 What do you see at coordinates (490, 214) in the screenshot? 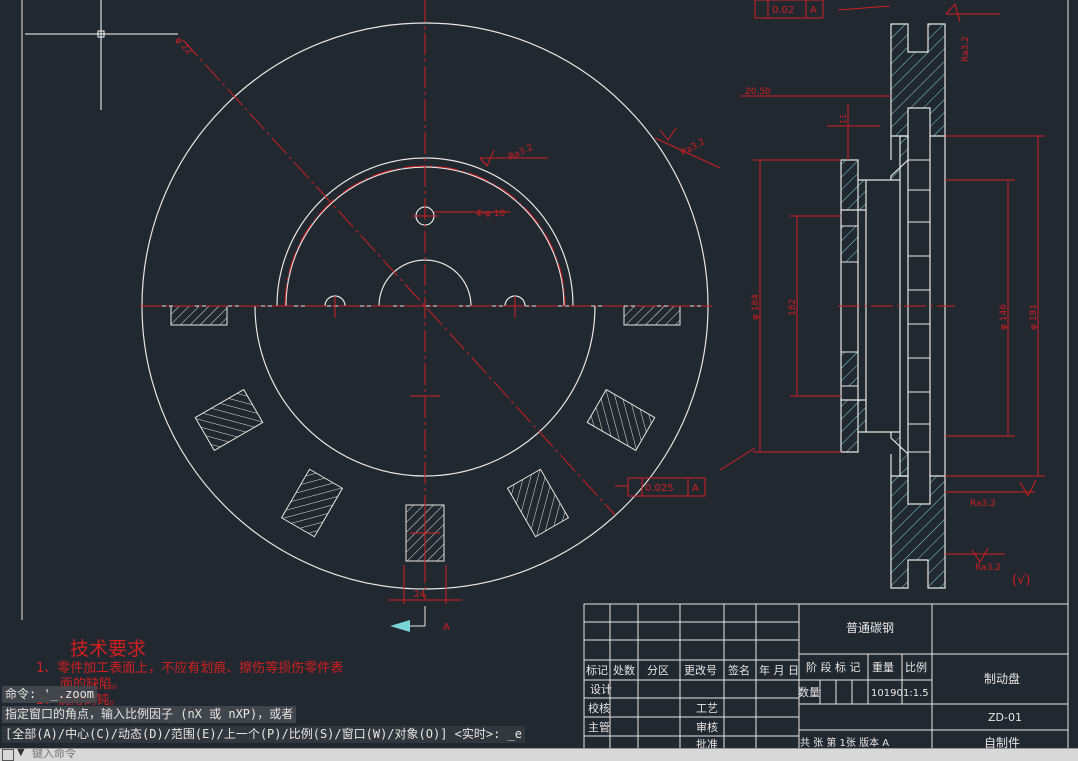
I see `hole-spec-label: 4-φ 10` at bounding box center [490, 214].